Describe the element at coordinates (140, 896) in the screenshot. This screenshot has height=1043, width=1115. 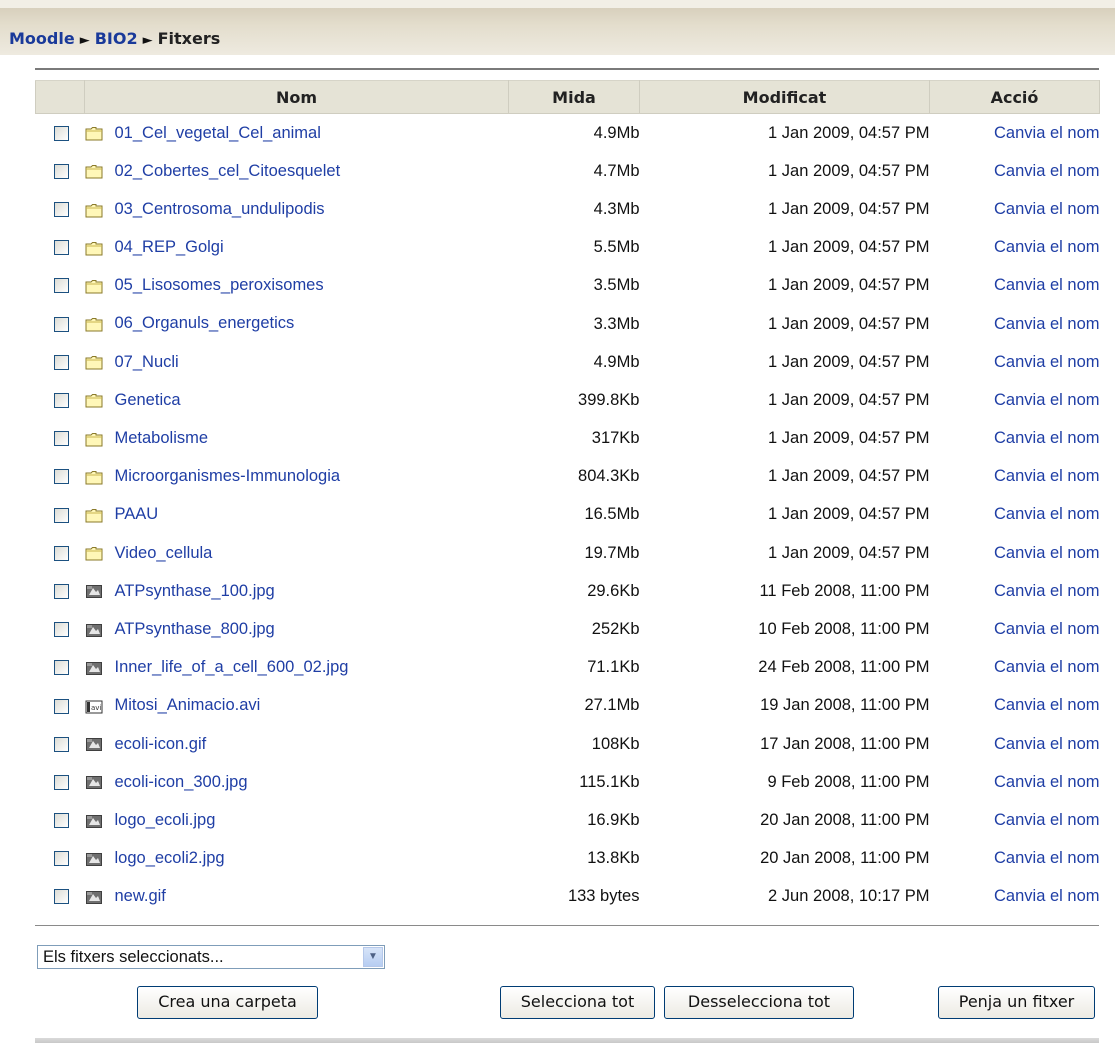
I see `file-link: new.gif` at that location.